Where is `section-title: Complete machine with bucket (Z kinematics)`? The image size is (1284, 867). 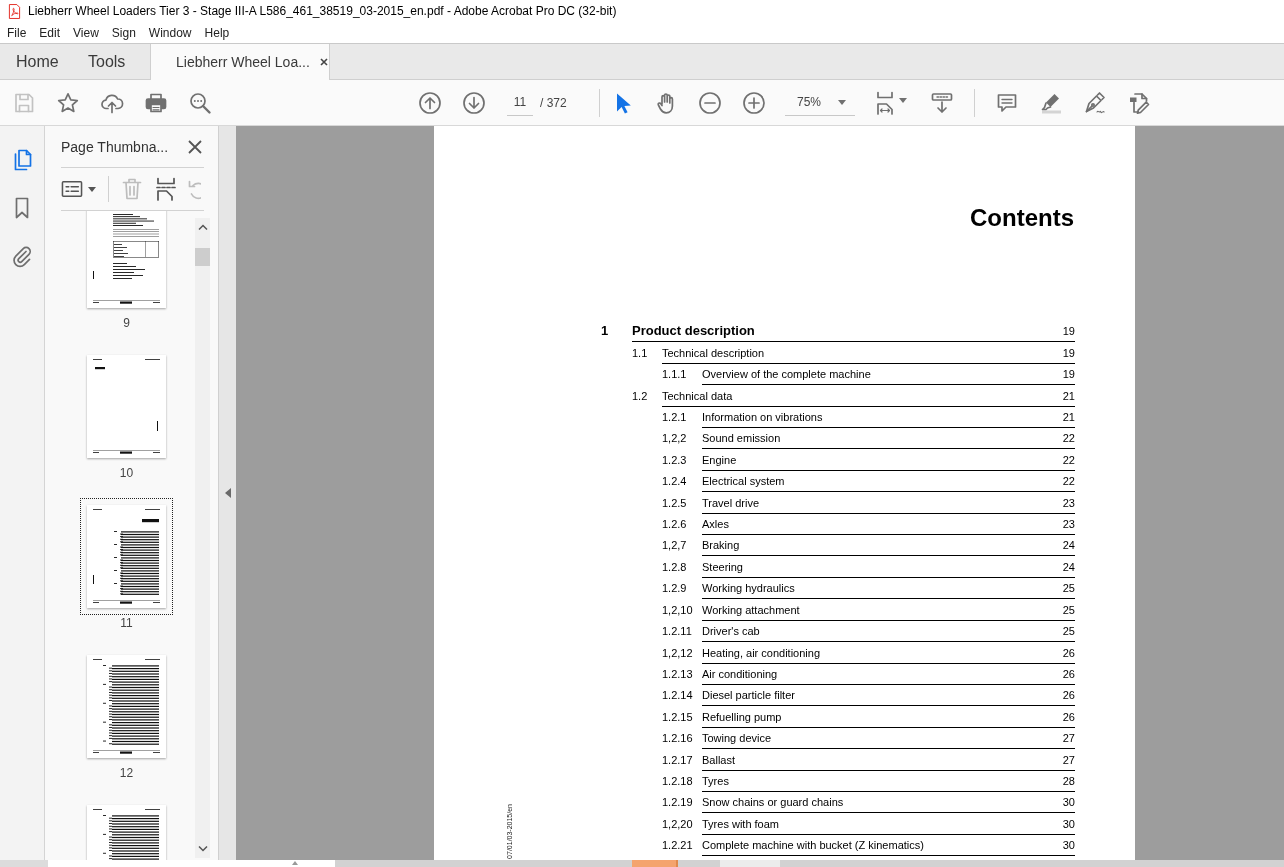
section-title: Complete machine with bucket (Z kinematics) is located at coordinates (813, 846).